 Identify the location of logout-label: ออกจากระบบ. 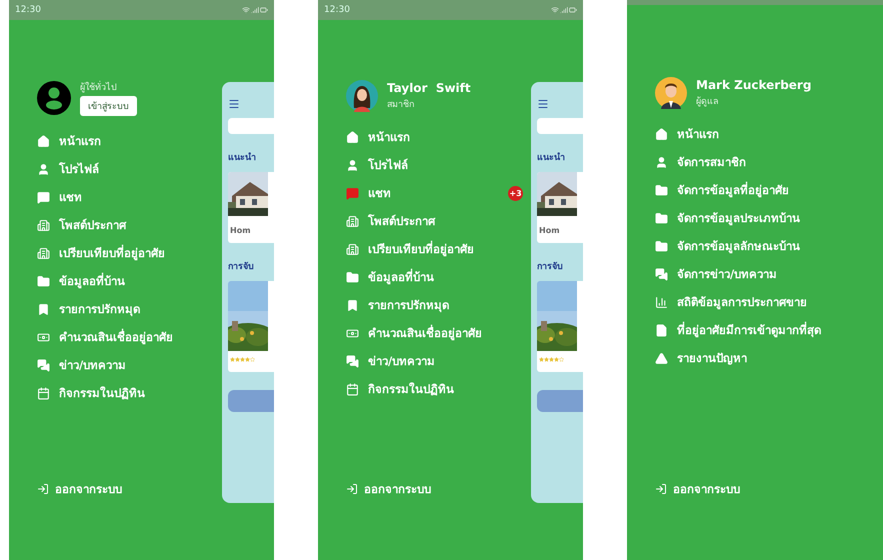
(398, 489).